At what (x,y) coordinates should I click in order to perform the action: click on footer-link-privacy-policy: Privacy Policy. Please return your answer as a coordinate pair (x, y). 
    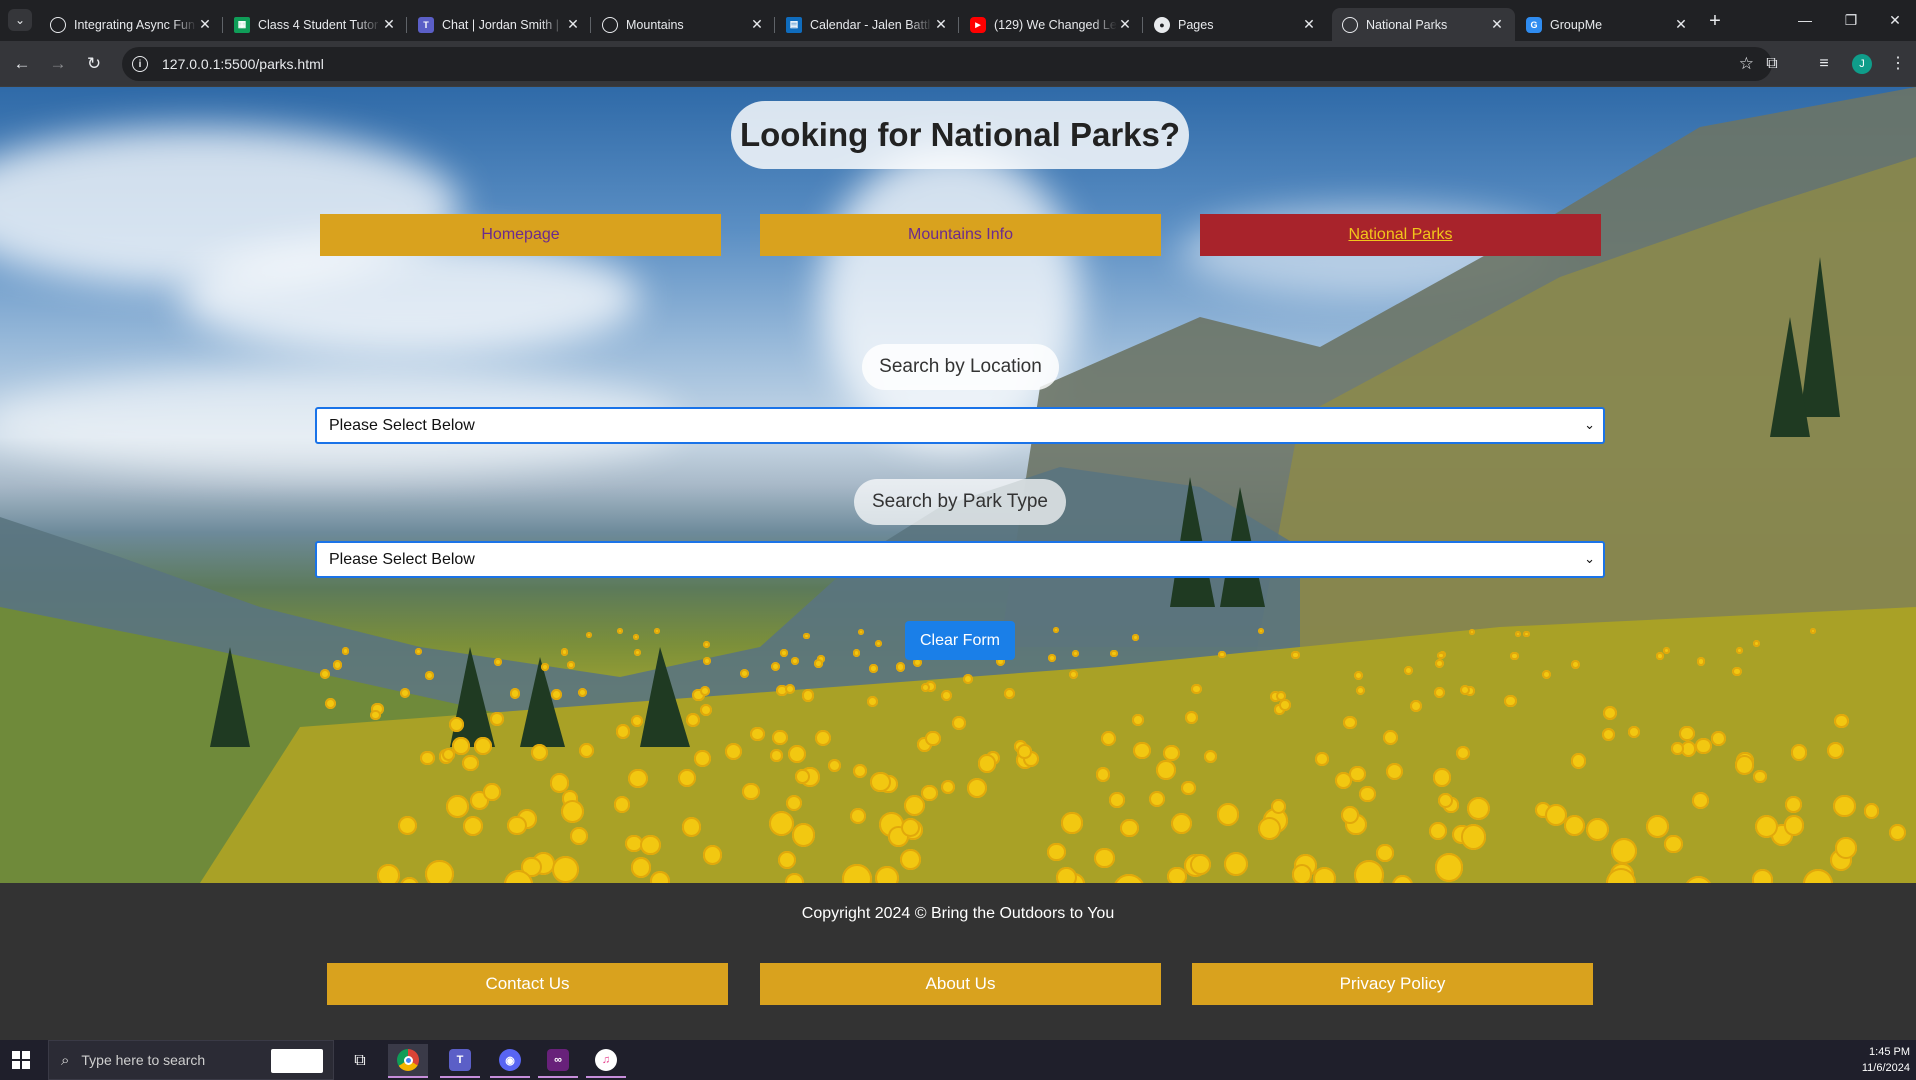
    Looking at the image, I should click on (1392, 984).